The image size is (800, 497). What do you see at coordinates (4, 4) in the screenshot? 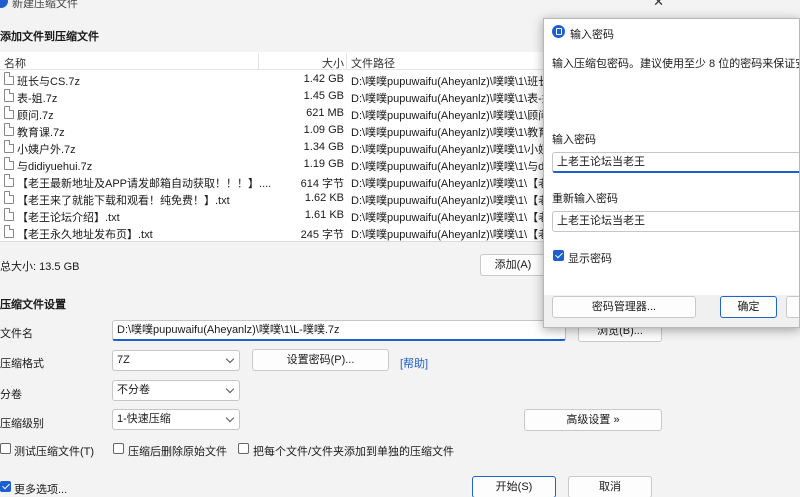
I see `app-icon` at bounding box center [4, 4].